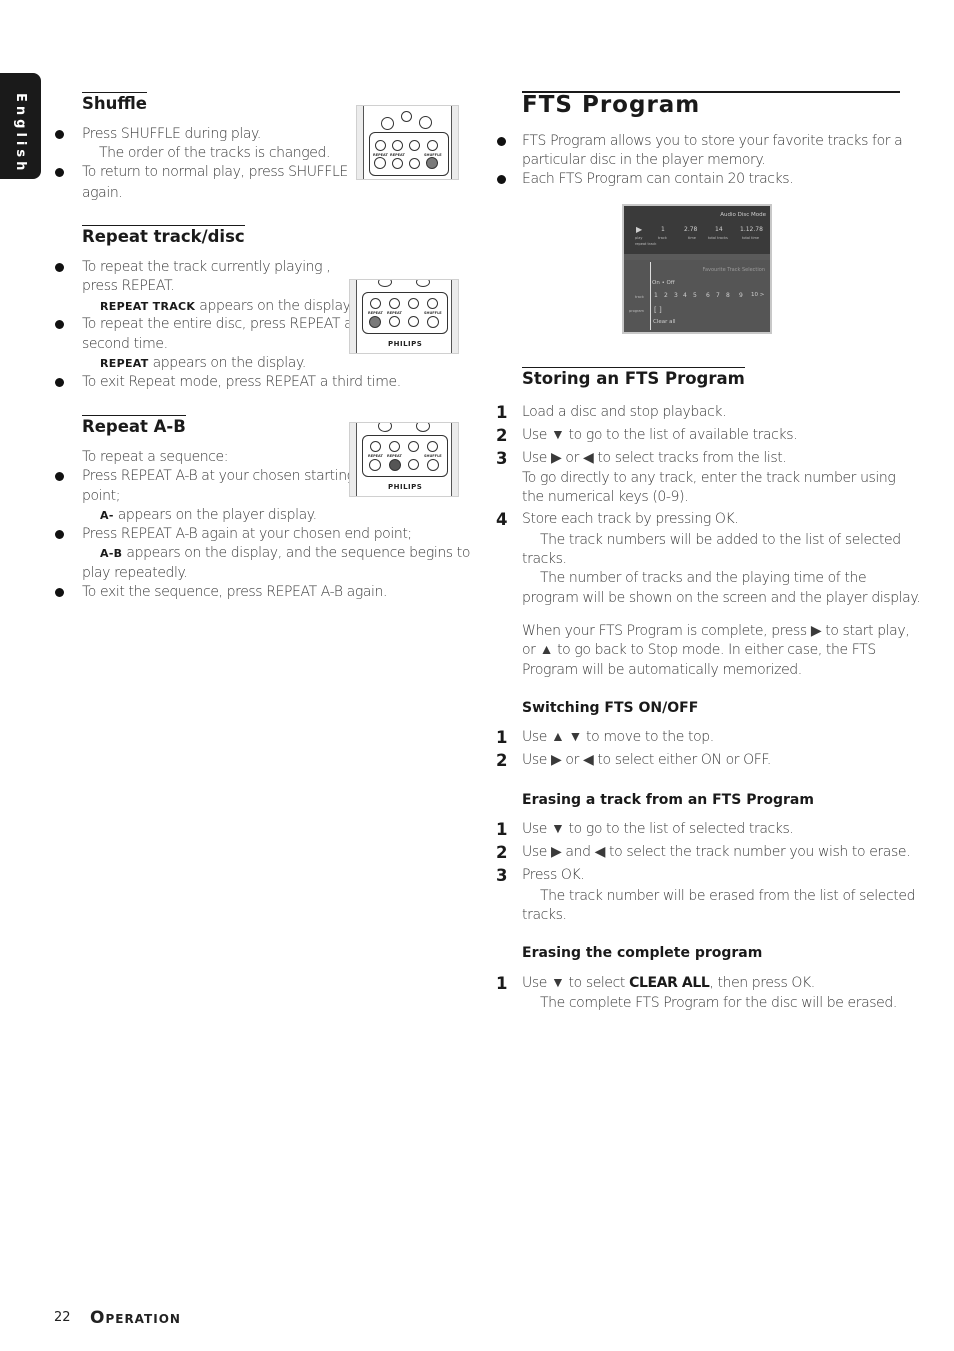 This screenshot has width=954, height=1351. Describe the element at coordinates (397, 163) in the screenshot. I see `repeat-ab-button-icon` at that location.